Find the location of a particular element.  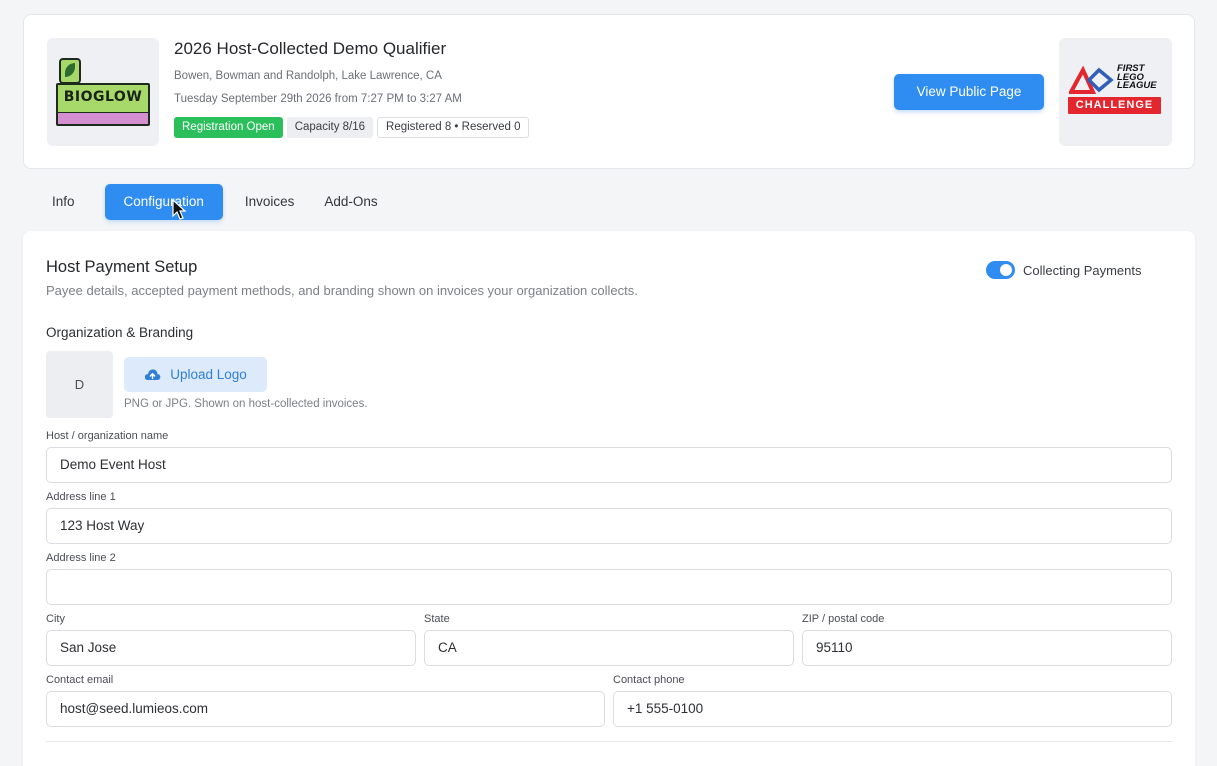

address1-label: Address line 1 is located at coordinates (81, 497).